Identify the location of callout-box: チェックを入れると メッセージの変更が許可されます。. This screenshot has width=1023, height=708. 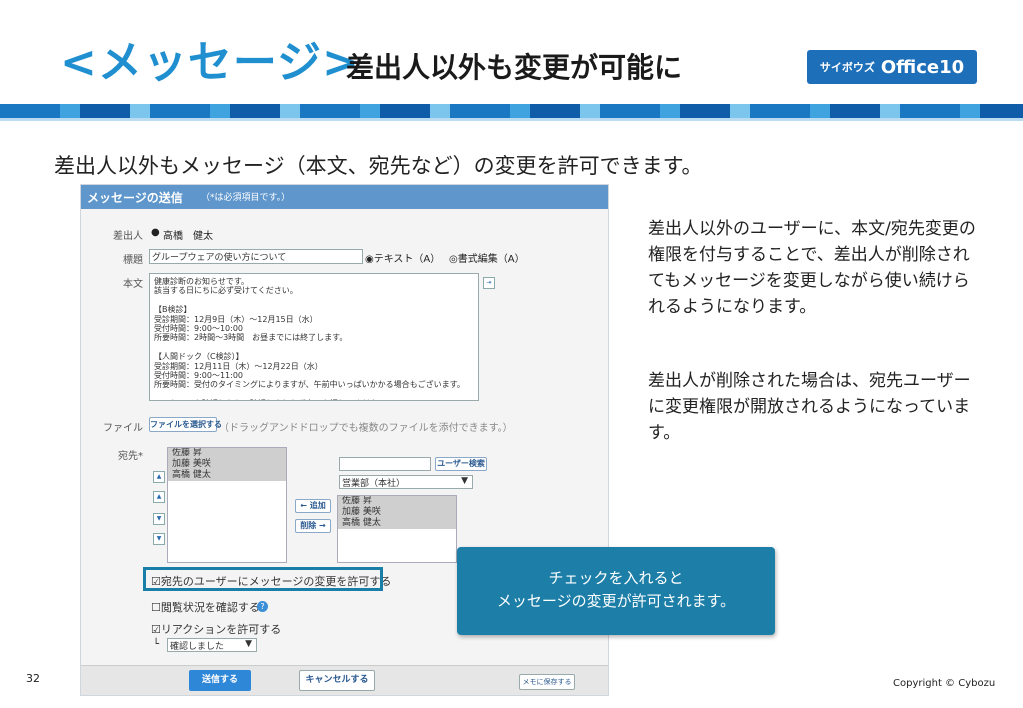
(616, 591).